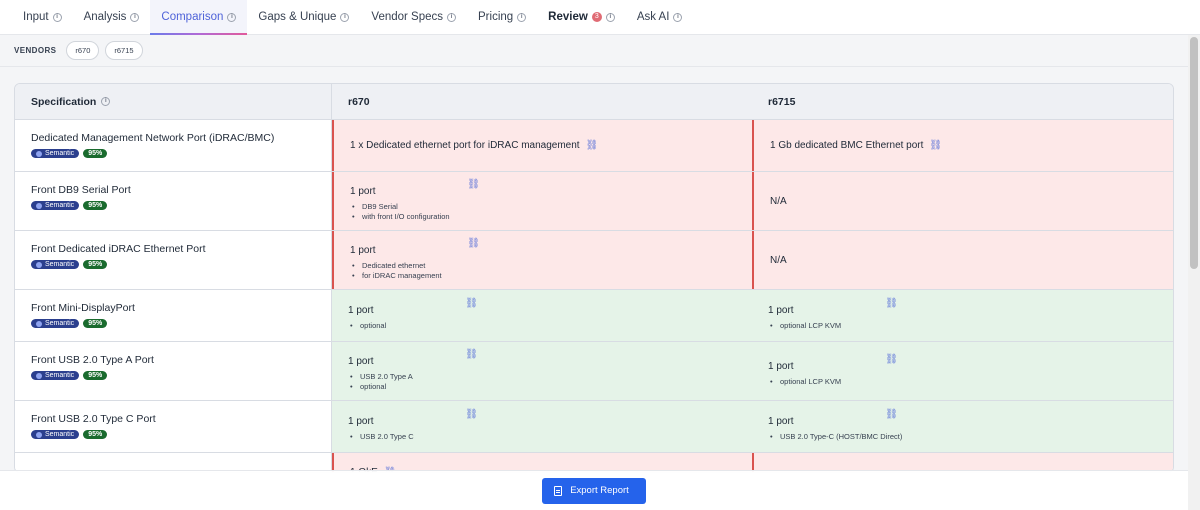 The width and height of the screenshot is (1200, 510). I want to click on value-line: N/A, so click(971, 260).